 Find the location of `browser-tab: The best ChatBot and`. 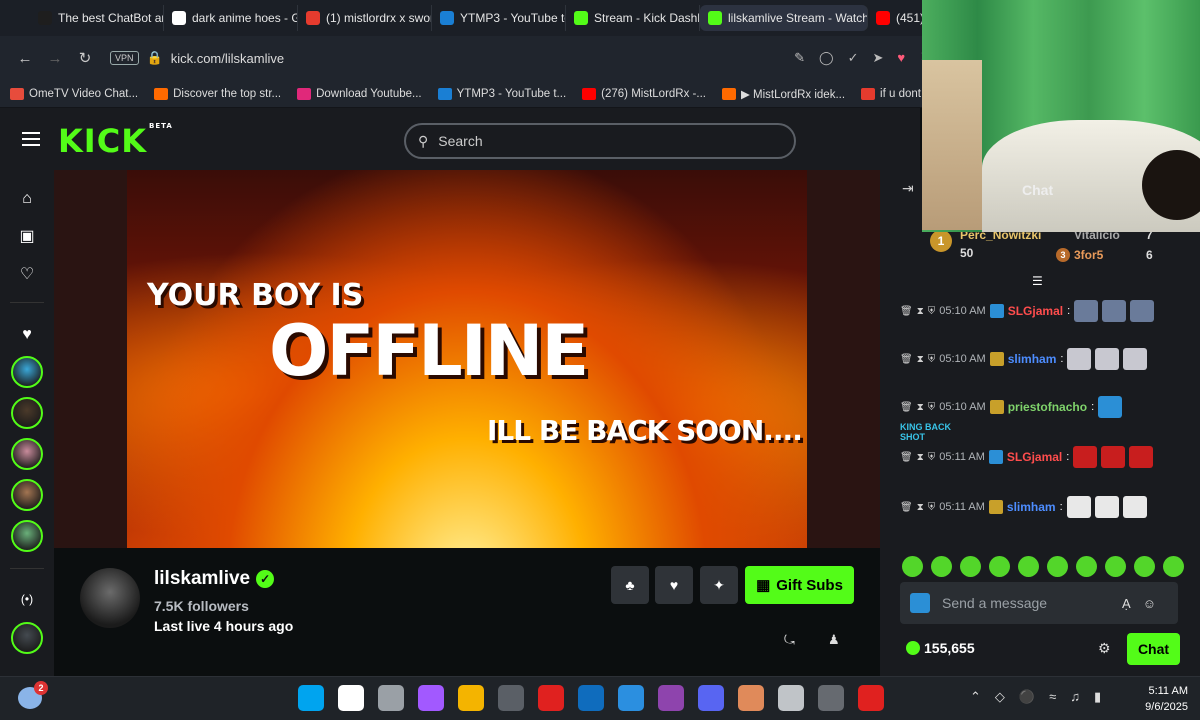

browser-tab: The best ChatBot and is located at coordinates (97, 18).